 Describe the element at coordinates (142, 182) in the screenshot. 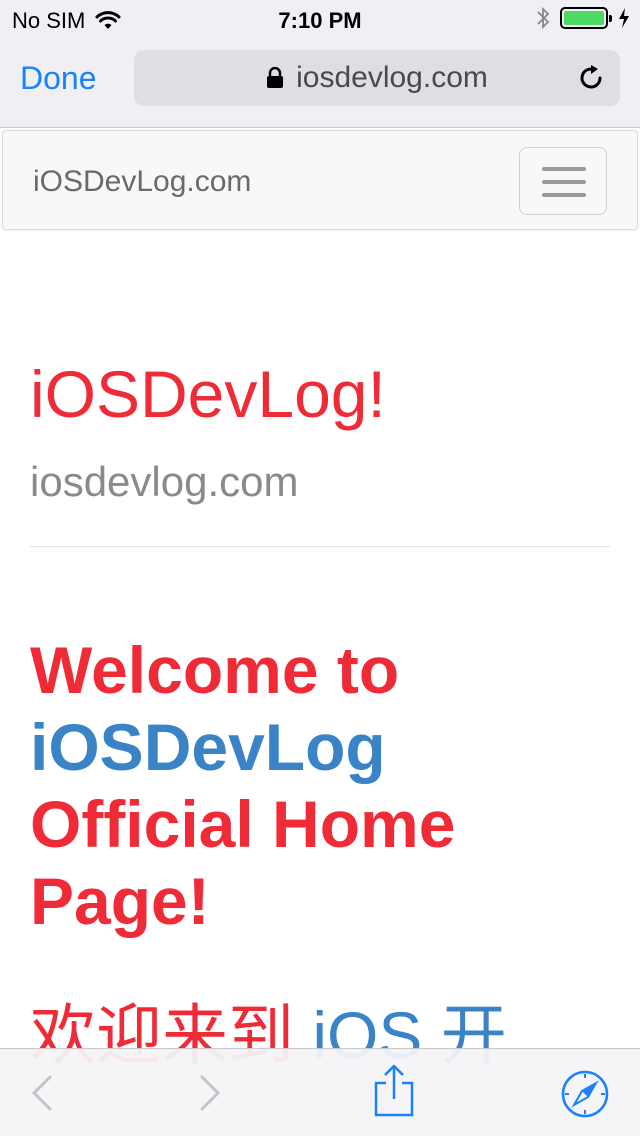

I see `navbar-brand-link: iOSDevLog.com` at that location.